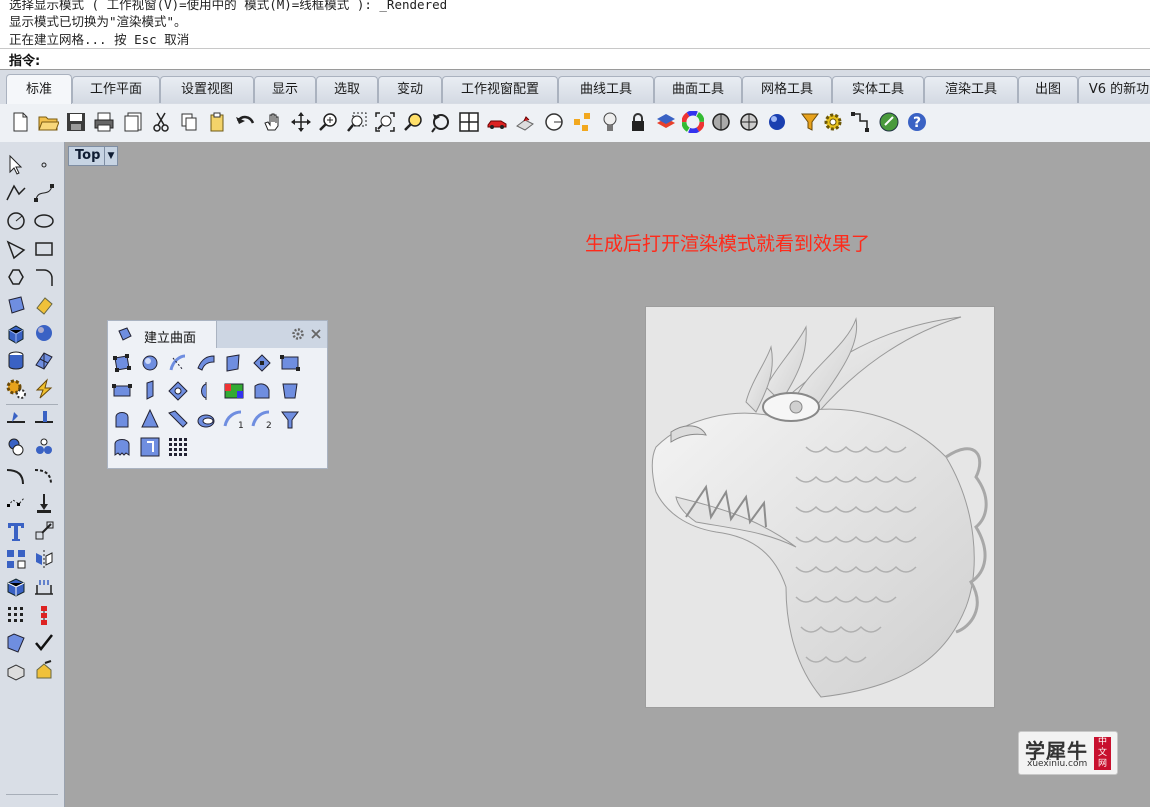 This screenshot has width=1150, height=807. I want to click on filter-icon, so click(810, 122).